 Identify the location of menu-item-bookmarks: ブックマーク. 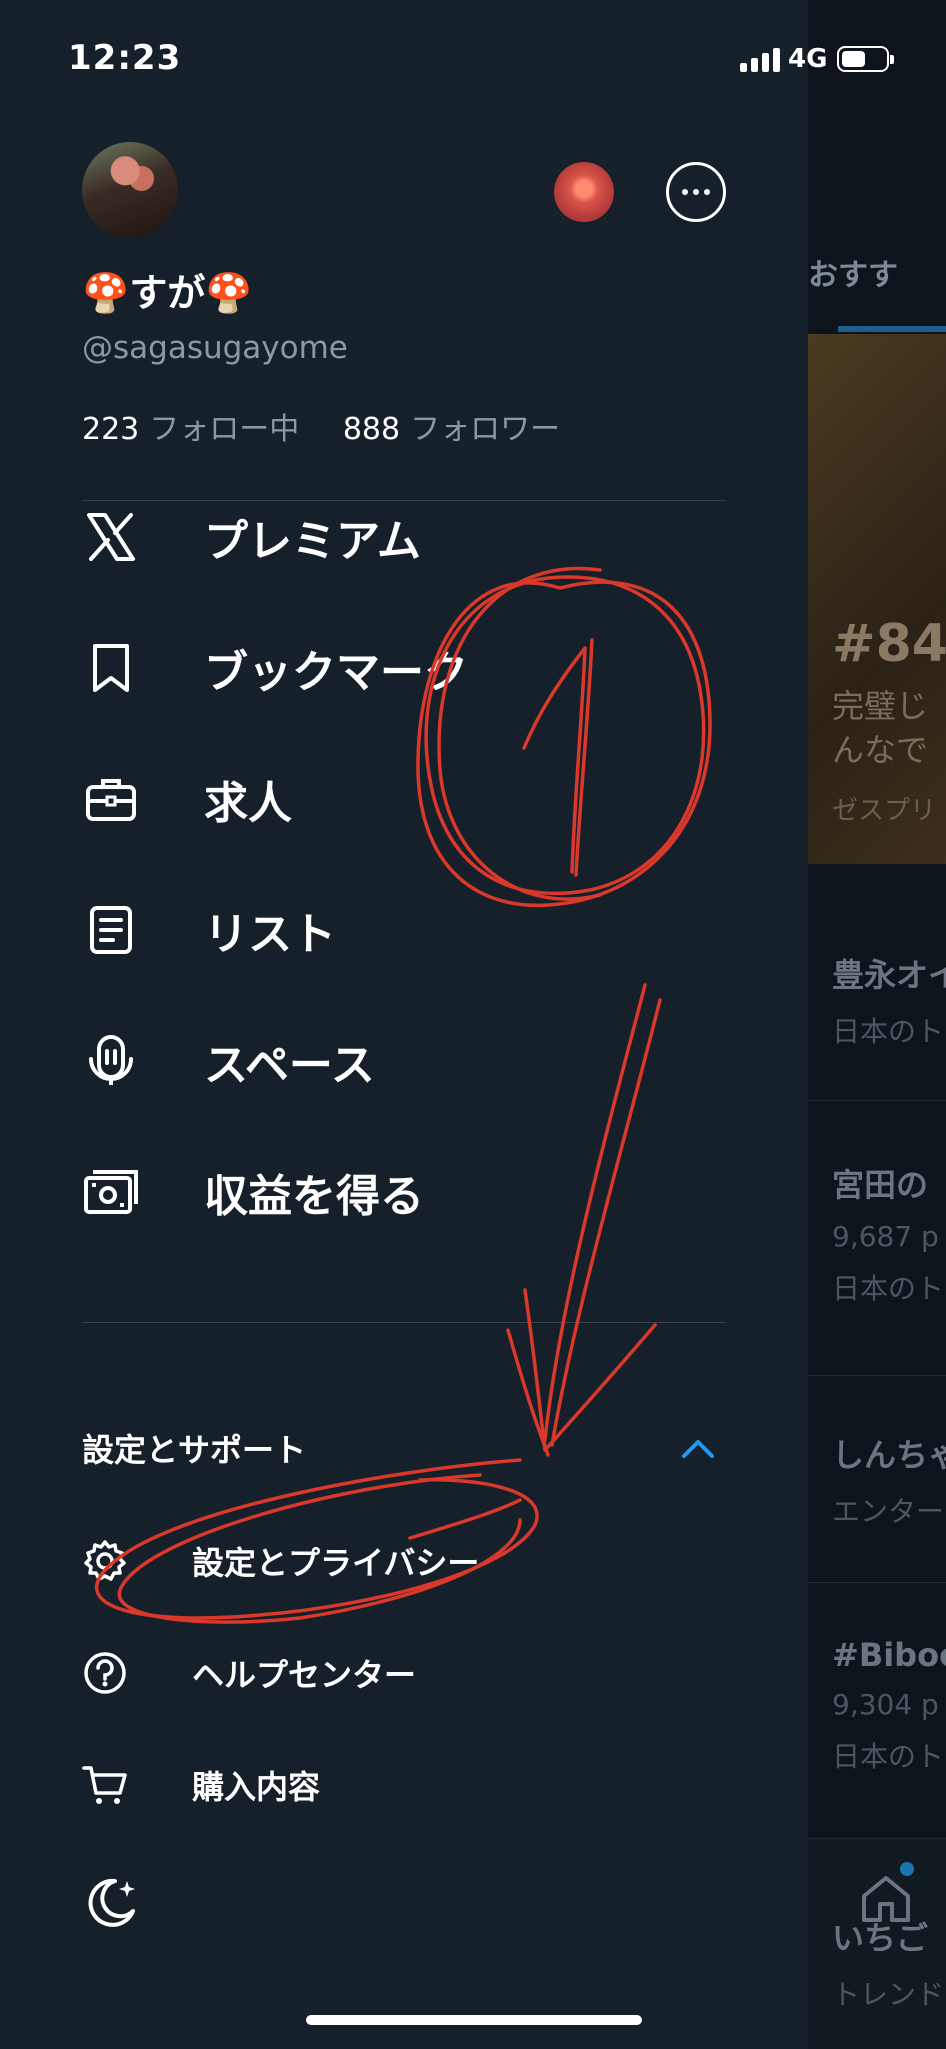
(402, 668).